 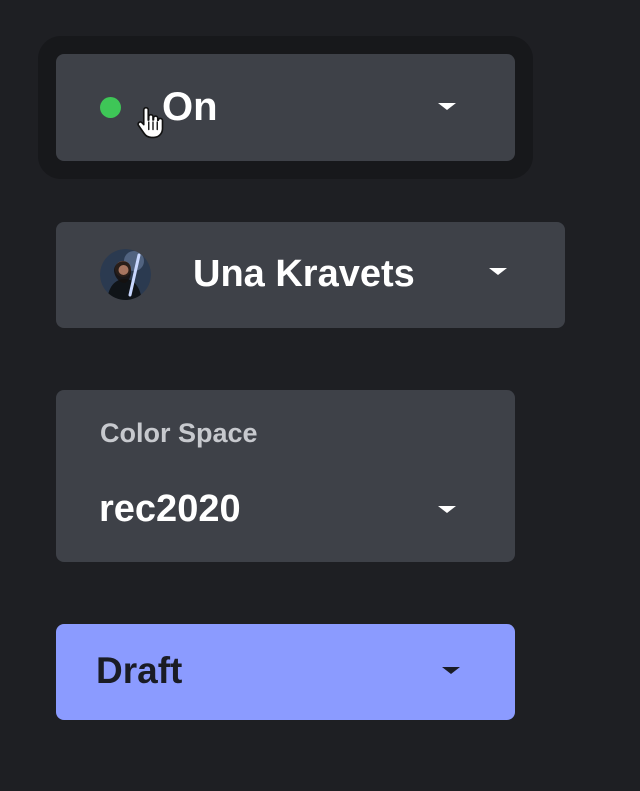 What do you see at coordinates (125, 274) in the screenshot?
I see `avatar` at bounding box center [125, 274].